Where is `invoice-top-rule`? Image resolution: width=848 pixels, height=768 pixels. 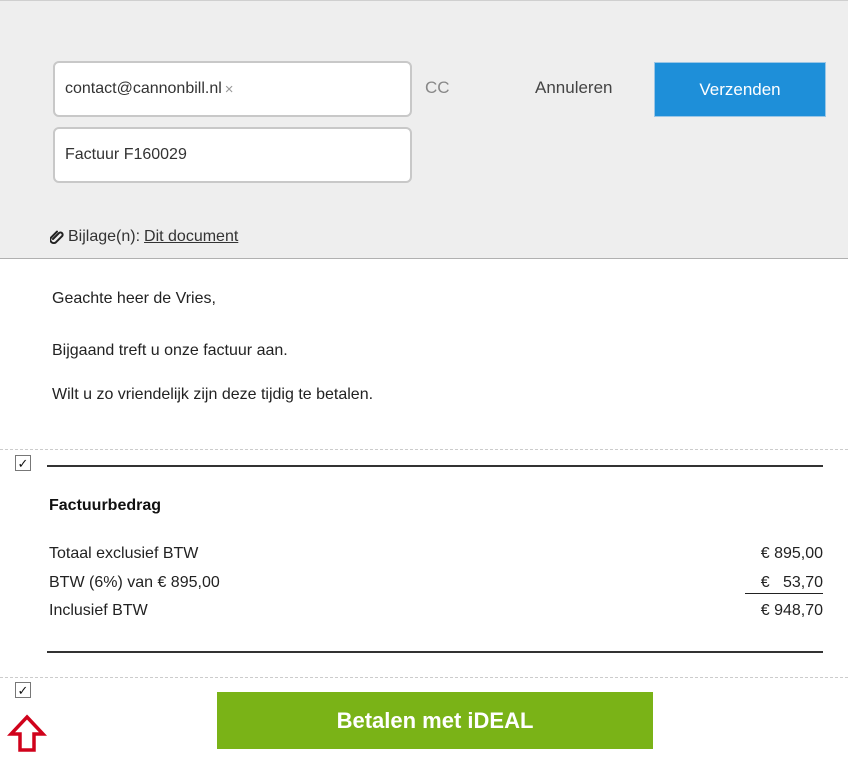 invoice-top-rule is located at coordinates (435, 466).